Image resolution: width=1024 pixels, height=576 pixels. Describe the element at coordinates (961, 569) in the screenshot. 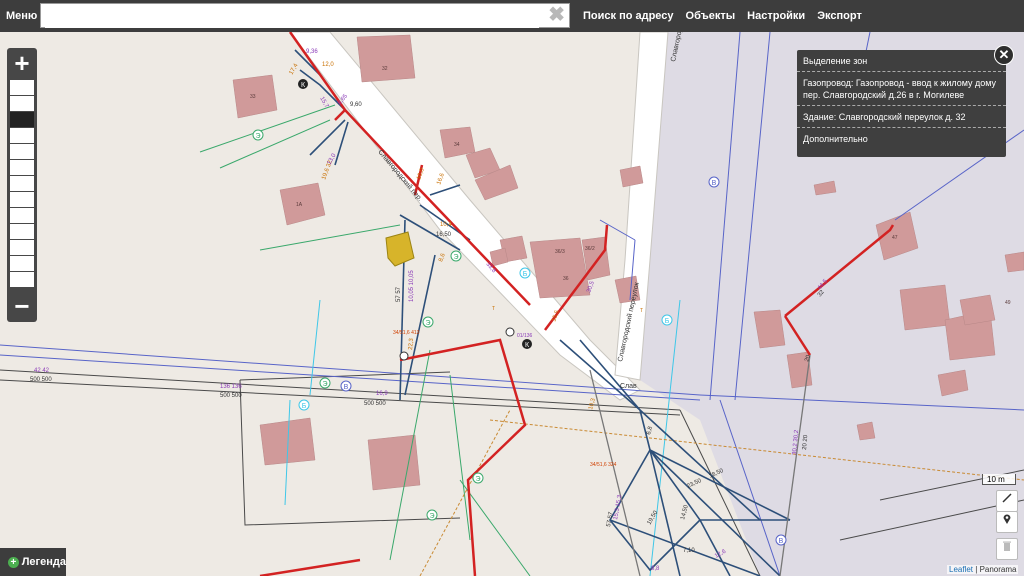

I see `leaflet-link: Leaflet` at that location.